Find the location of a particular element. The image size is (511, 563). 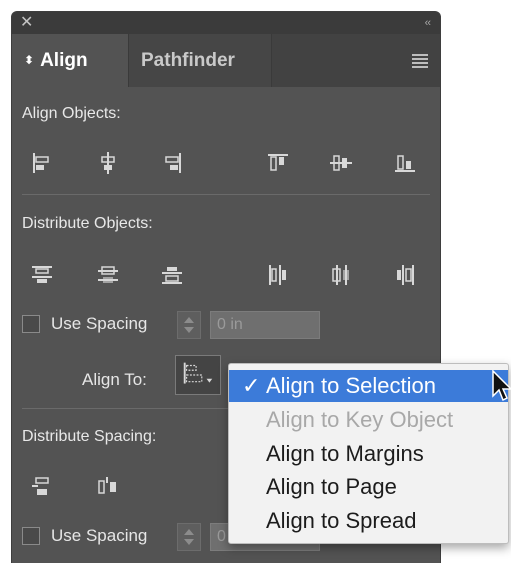

panel-tabs: ⬍ Align Pathfinder is located at coordinates (226, 60).